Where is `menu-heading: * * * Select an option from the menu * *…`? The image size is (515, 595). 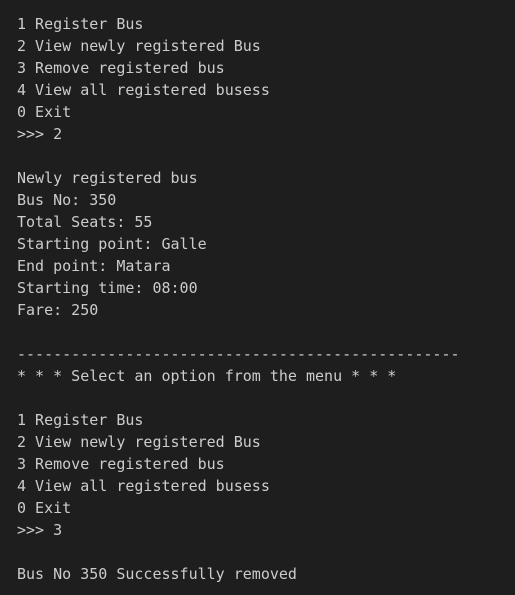 menu-heading: * * * Select an option from the menu * *… is located at coordinates (207, 376).